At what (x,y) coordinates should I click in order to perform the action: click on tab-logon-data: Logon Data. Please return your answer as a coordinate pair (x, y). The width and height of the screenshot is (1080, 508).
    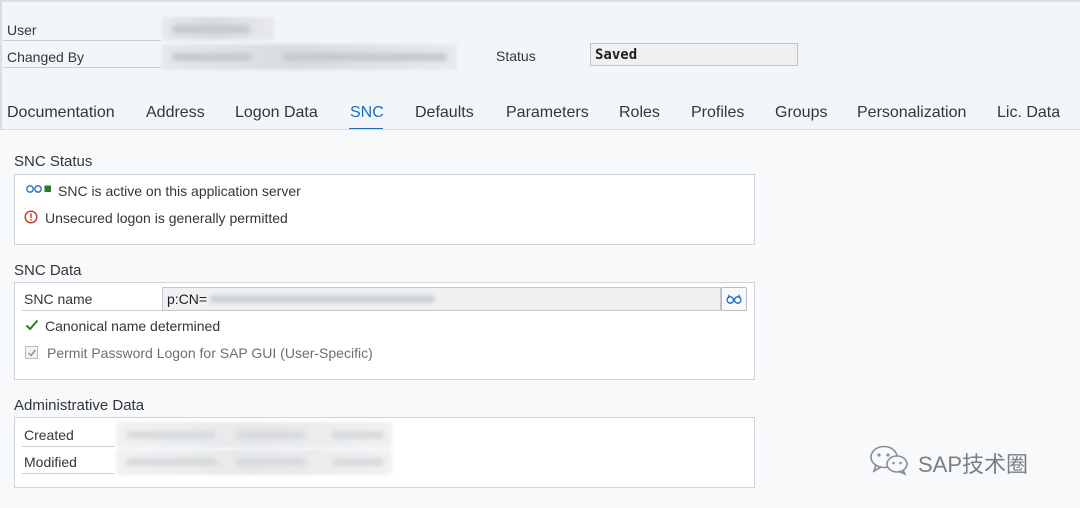
    Looking at the image, I should click on (276, 113).